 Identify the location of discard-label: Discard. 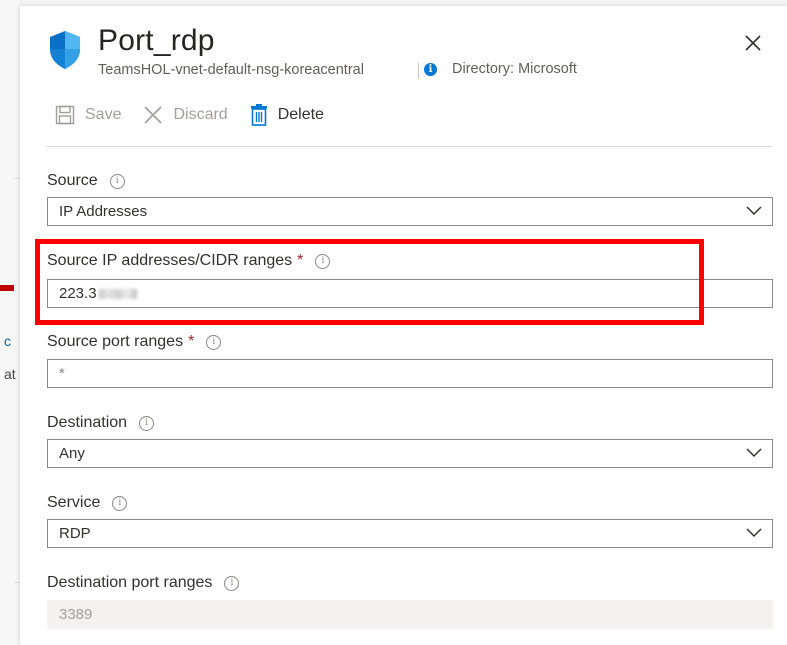
(200, 114).